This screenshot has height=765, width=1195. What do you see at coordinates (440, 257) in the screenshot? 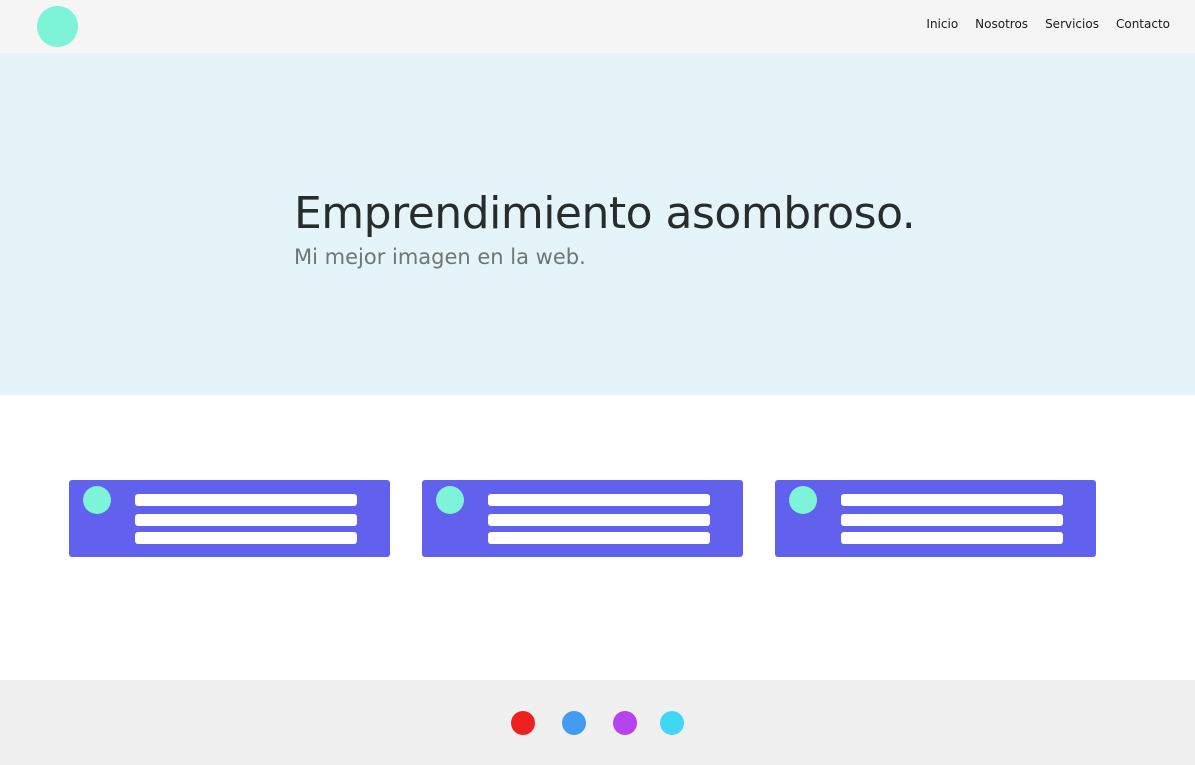
I see `hero-subtitle: Mi mejor imagen en la web.` at bounding box center [440, 257].